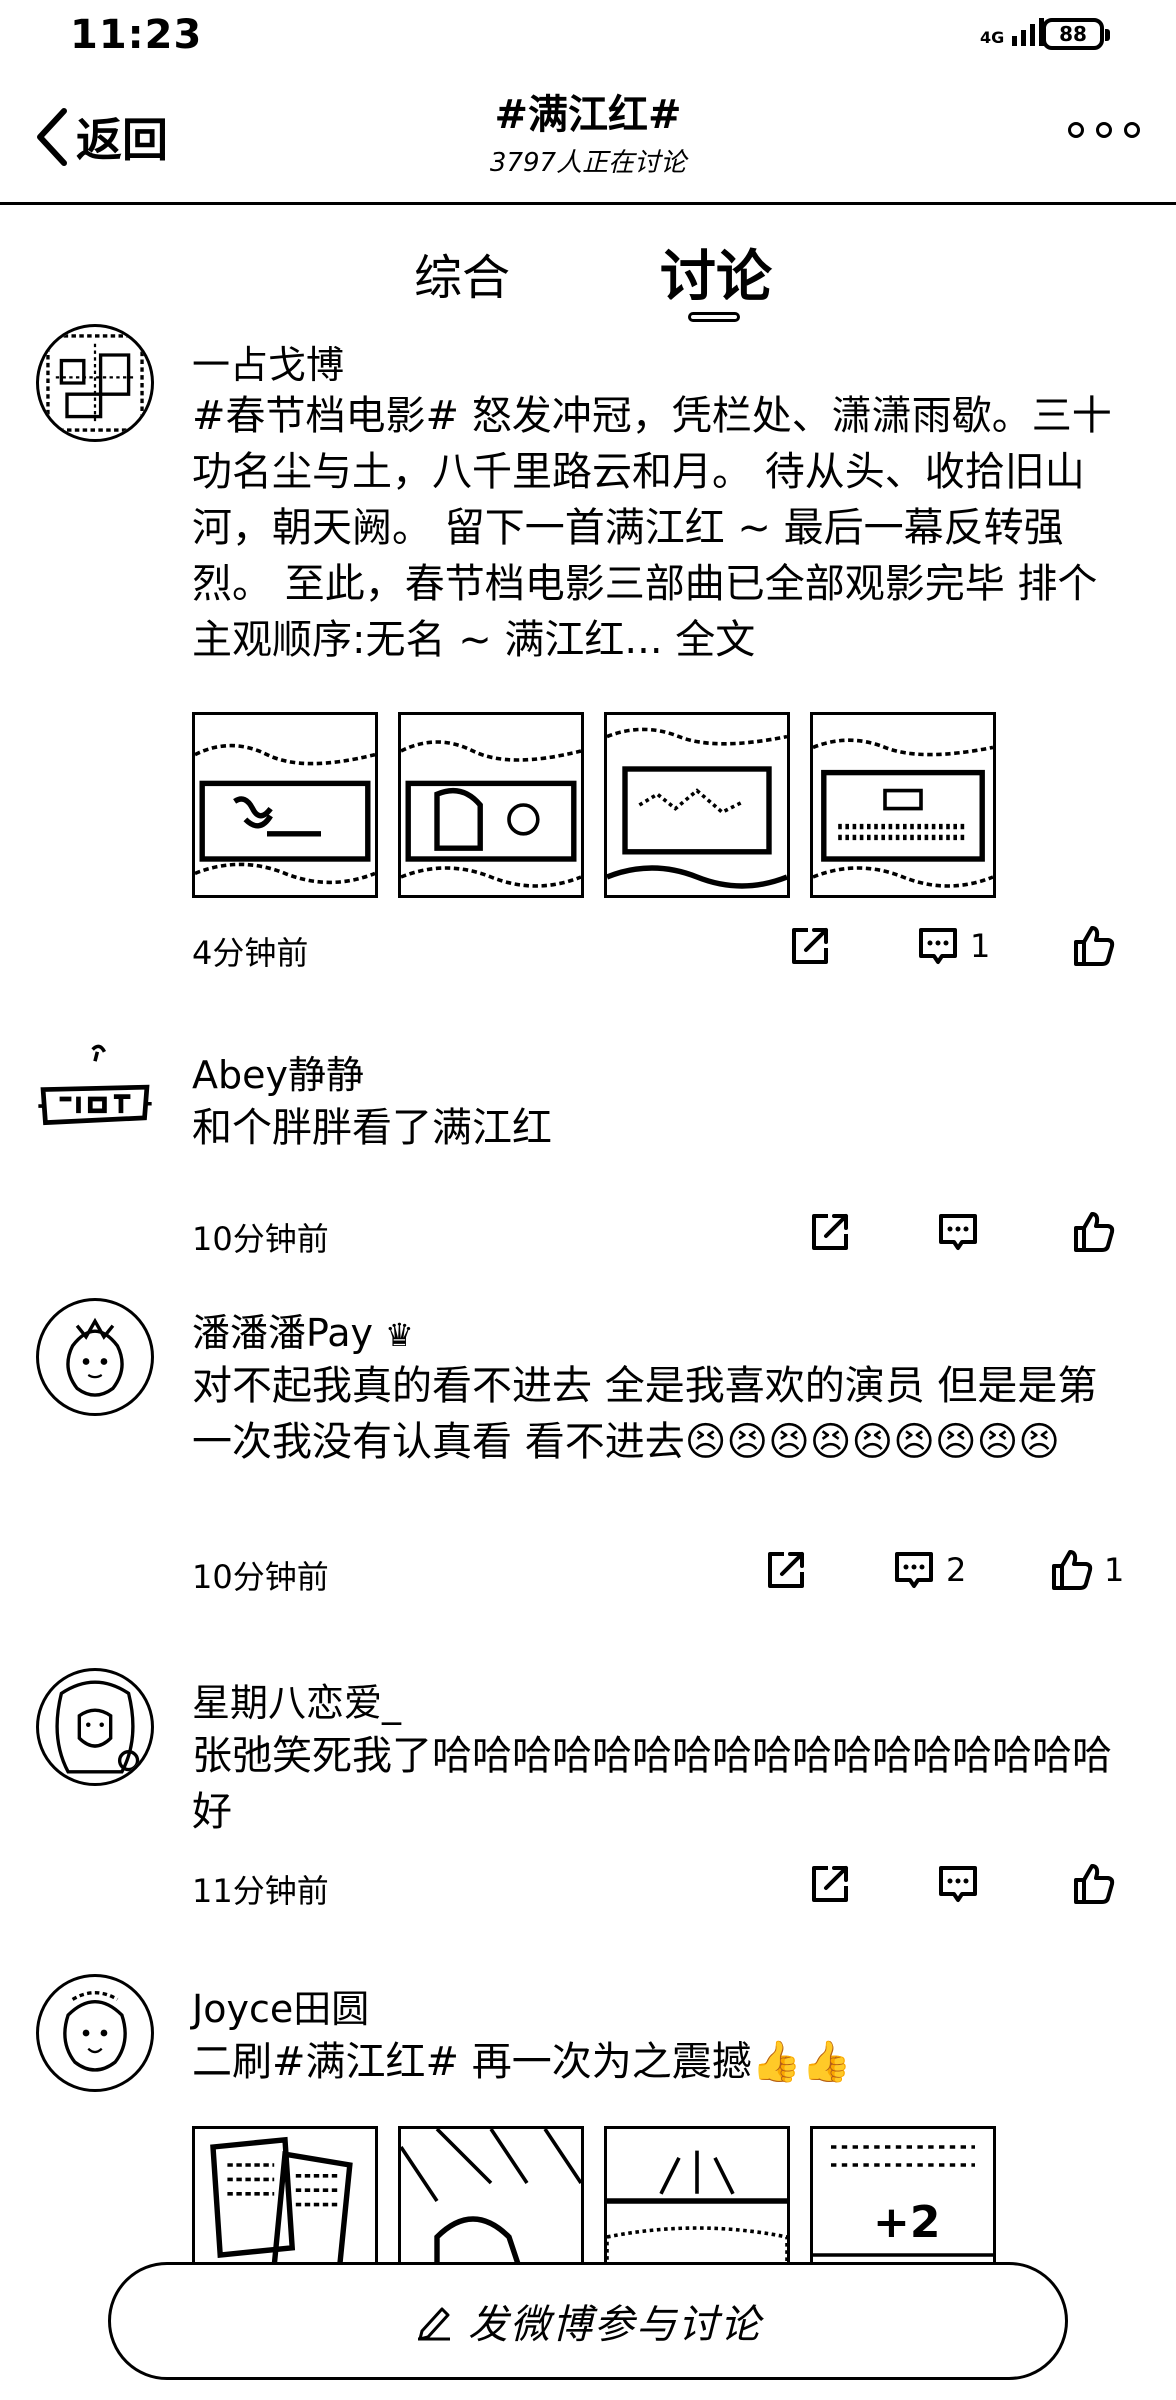  What do you see at coordinates (714, 317) in the screenshot?
I see `tab-active-indicator` at bounding box center [714, 317].